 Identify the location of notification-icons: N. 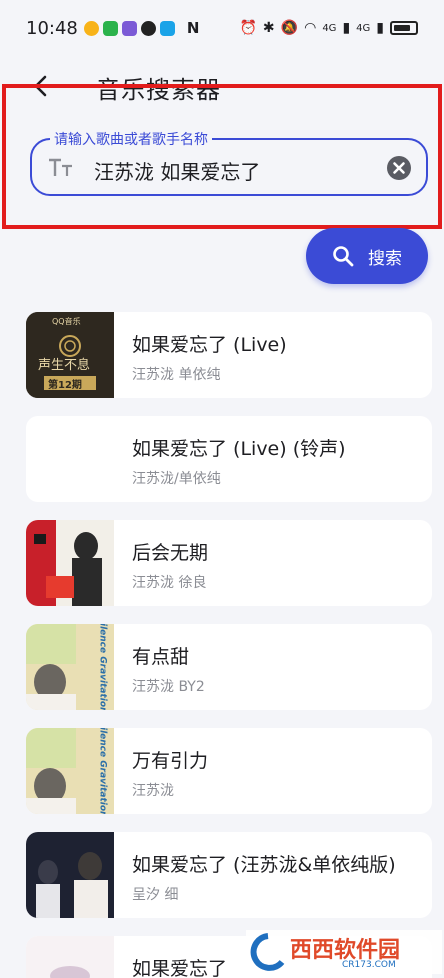
(141, 28).